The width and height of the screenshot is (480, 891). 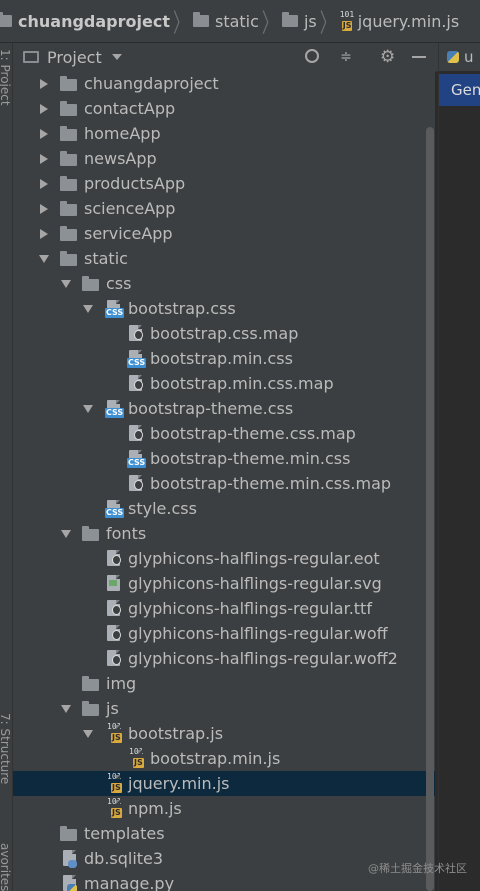 I want to click on minimize-icon, so click(x=419, y=57).